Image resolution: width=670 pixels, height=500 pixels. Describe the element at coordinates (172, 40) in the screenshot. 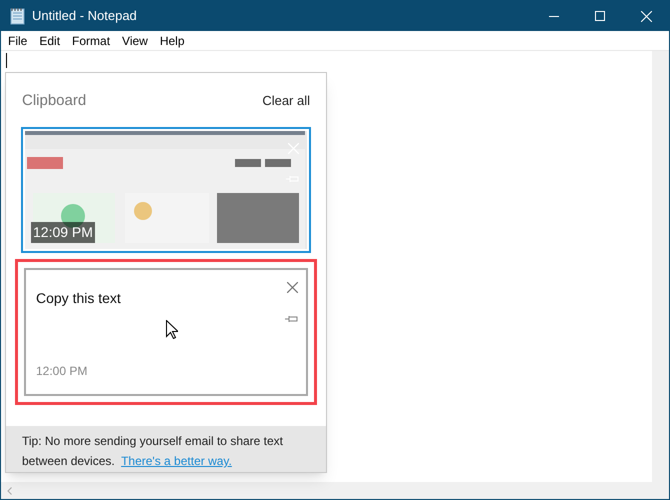

I see `menu-item: Help` at that location.